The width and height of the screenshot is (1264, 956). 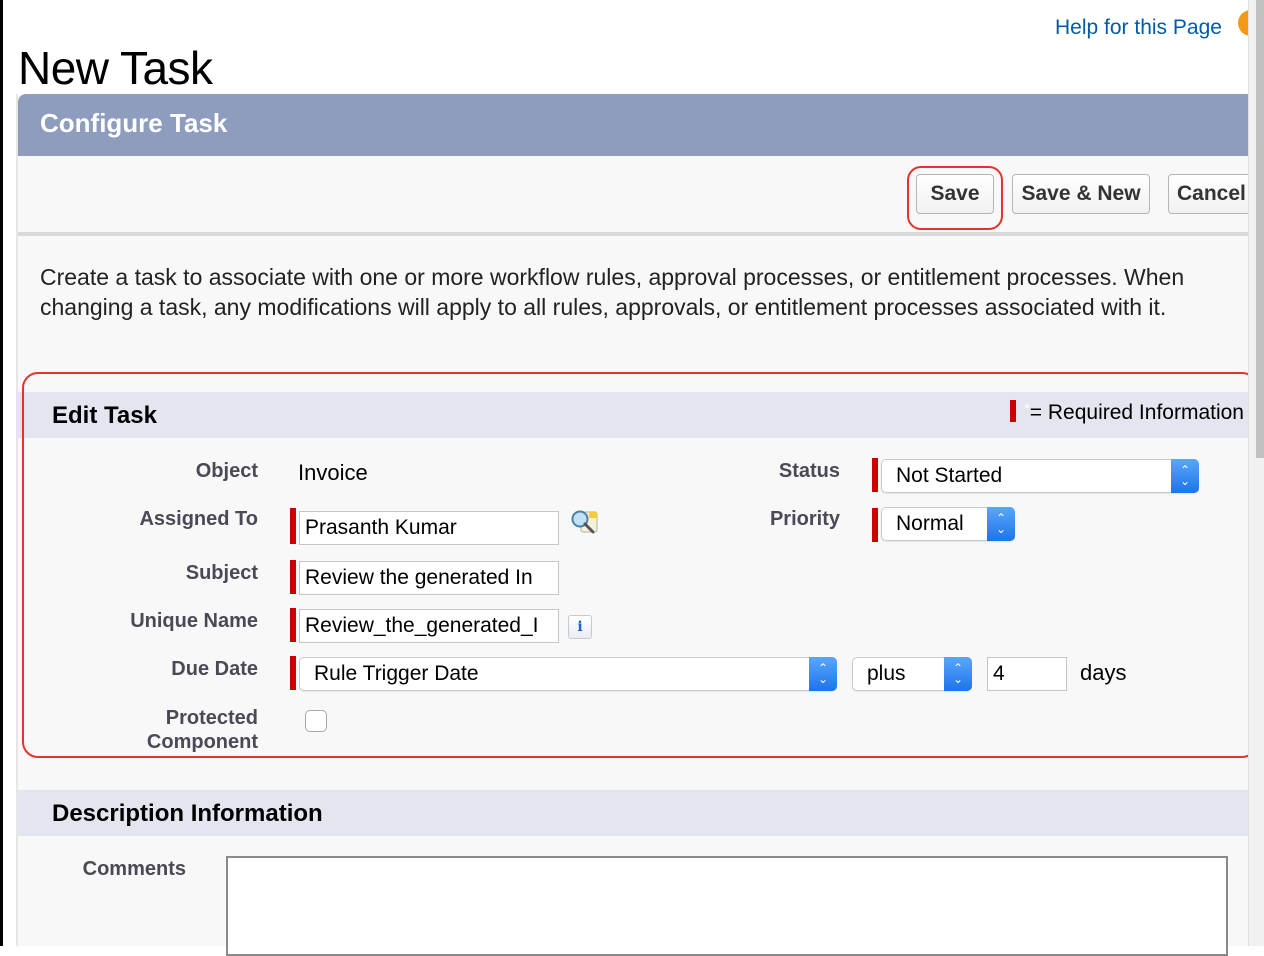 I want to click on description-header: Description Information, so click(x=634, y=813).